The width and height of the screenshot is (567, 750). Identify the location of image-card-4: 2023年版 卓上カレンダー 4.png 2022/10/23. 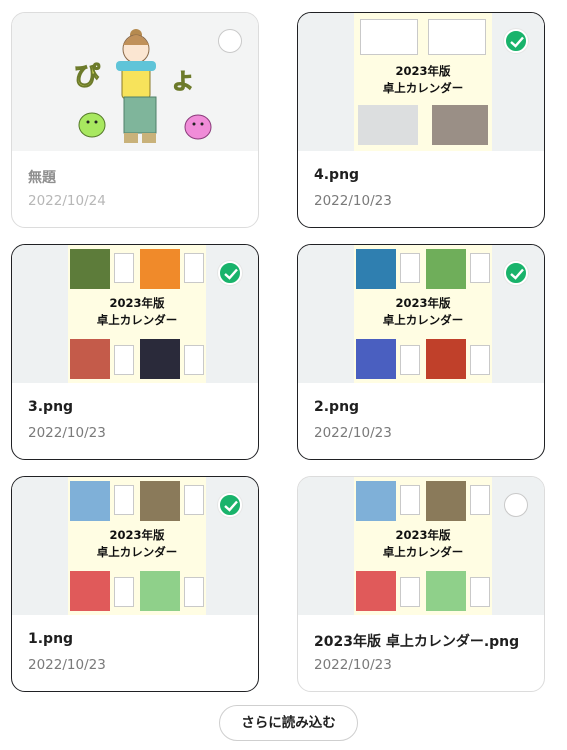
(421, 120).